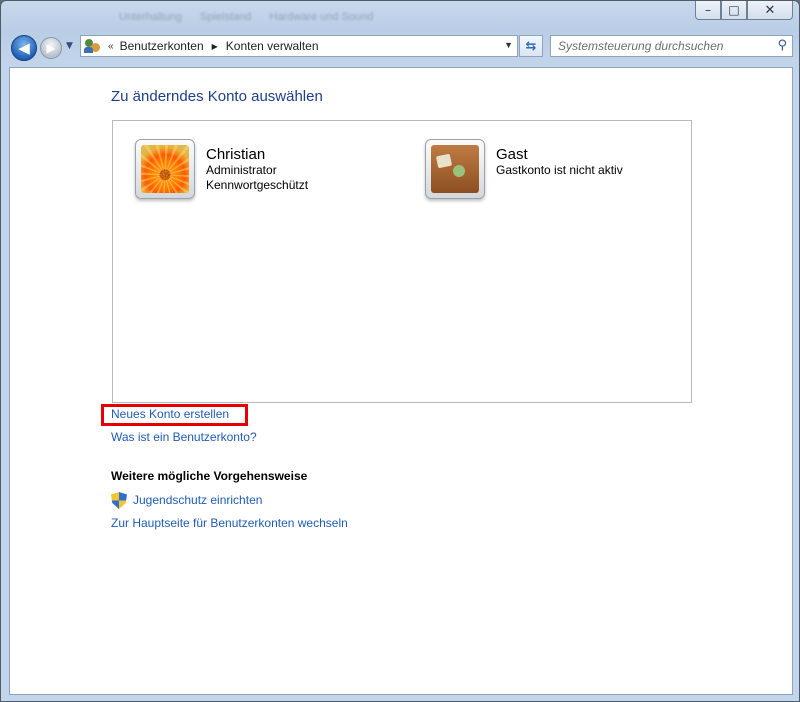 Image resolution: width=800 pixels, height=702 pixels. What do you see at coordinates (119, 500) in the screenshot?
I see `uac-shield-icon` at bounding box center [119, 500].